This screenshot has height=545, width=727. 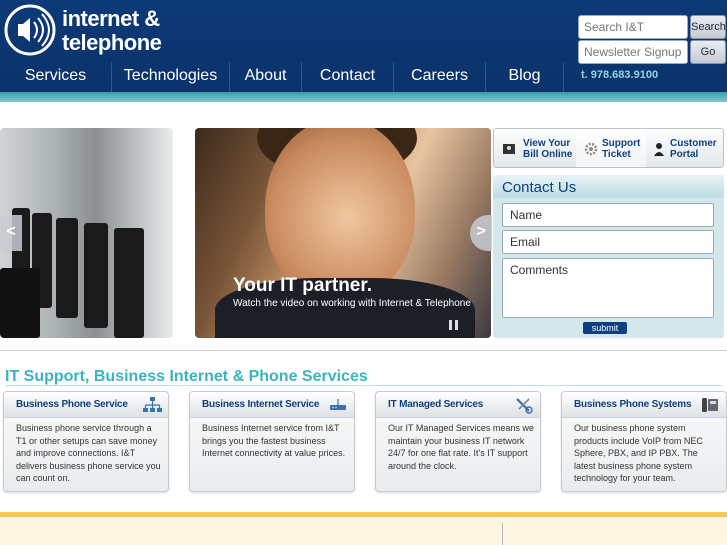 What do you see at coordinates (266, 77) in the screenshot?
I see `nav-about: About` at bounding box center [266, 77].